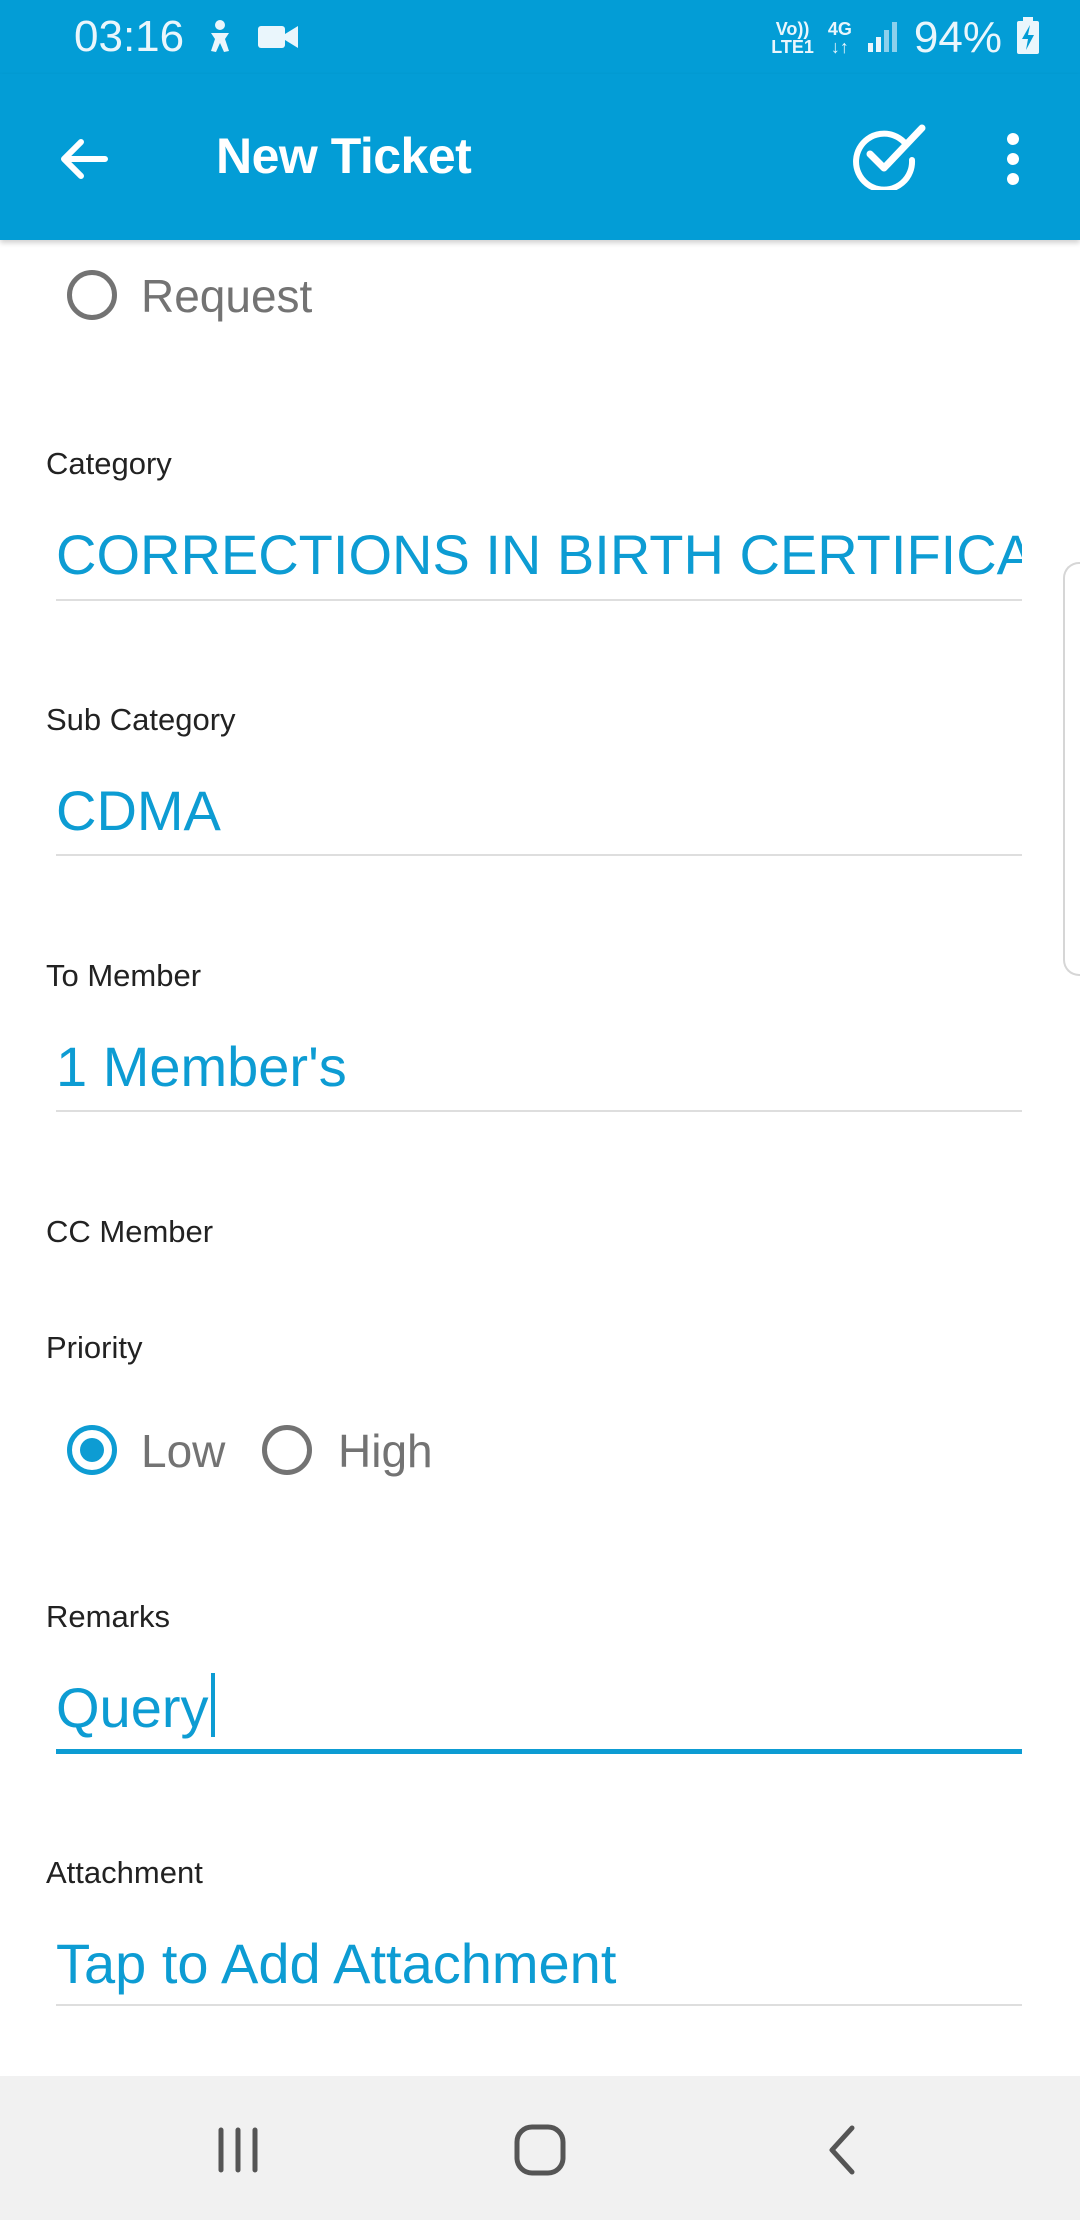  Describe the element at coordinates (109, 463) in the screenshot. I see `category-label: Category` at that location.